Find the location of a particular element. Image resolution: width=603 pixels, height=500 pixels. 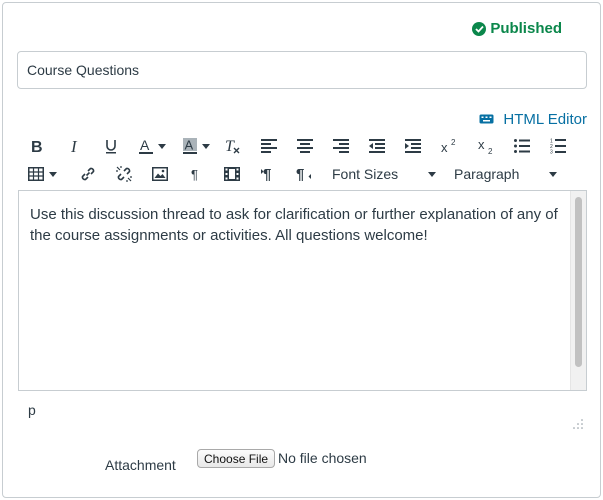

editor-scrollbar is located at coordinates (578, 290).